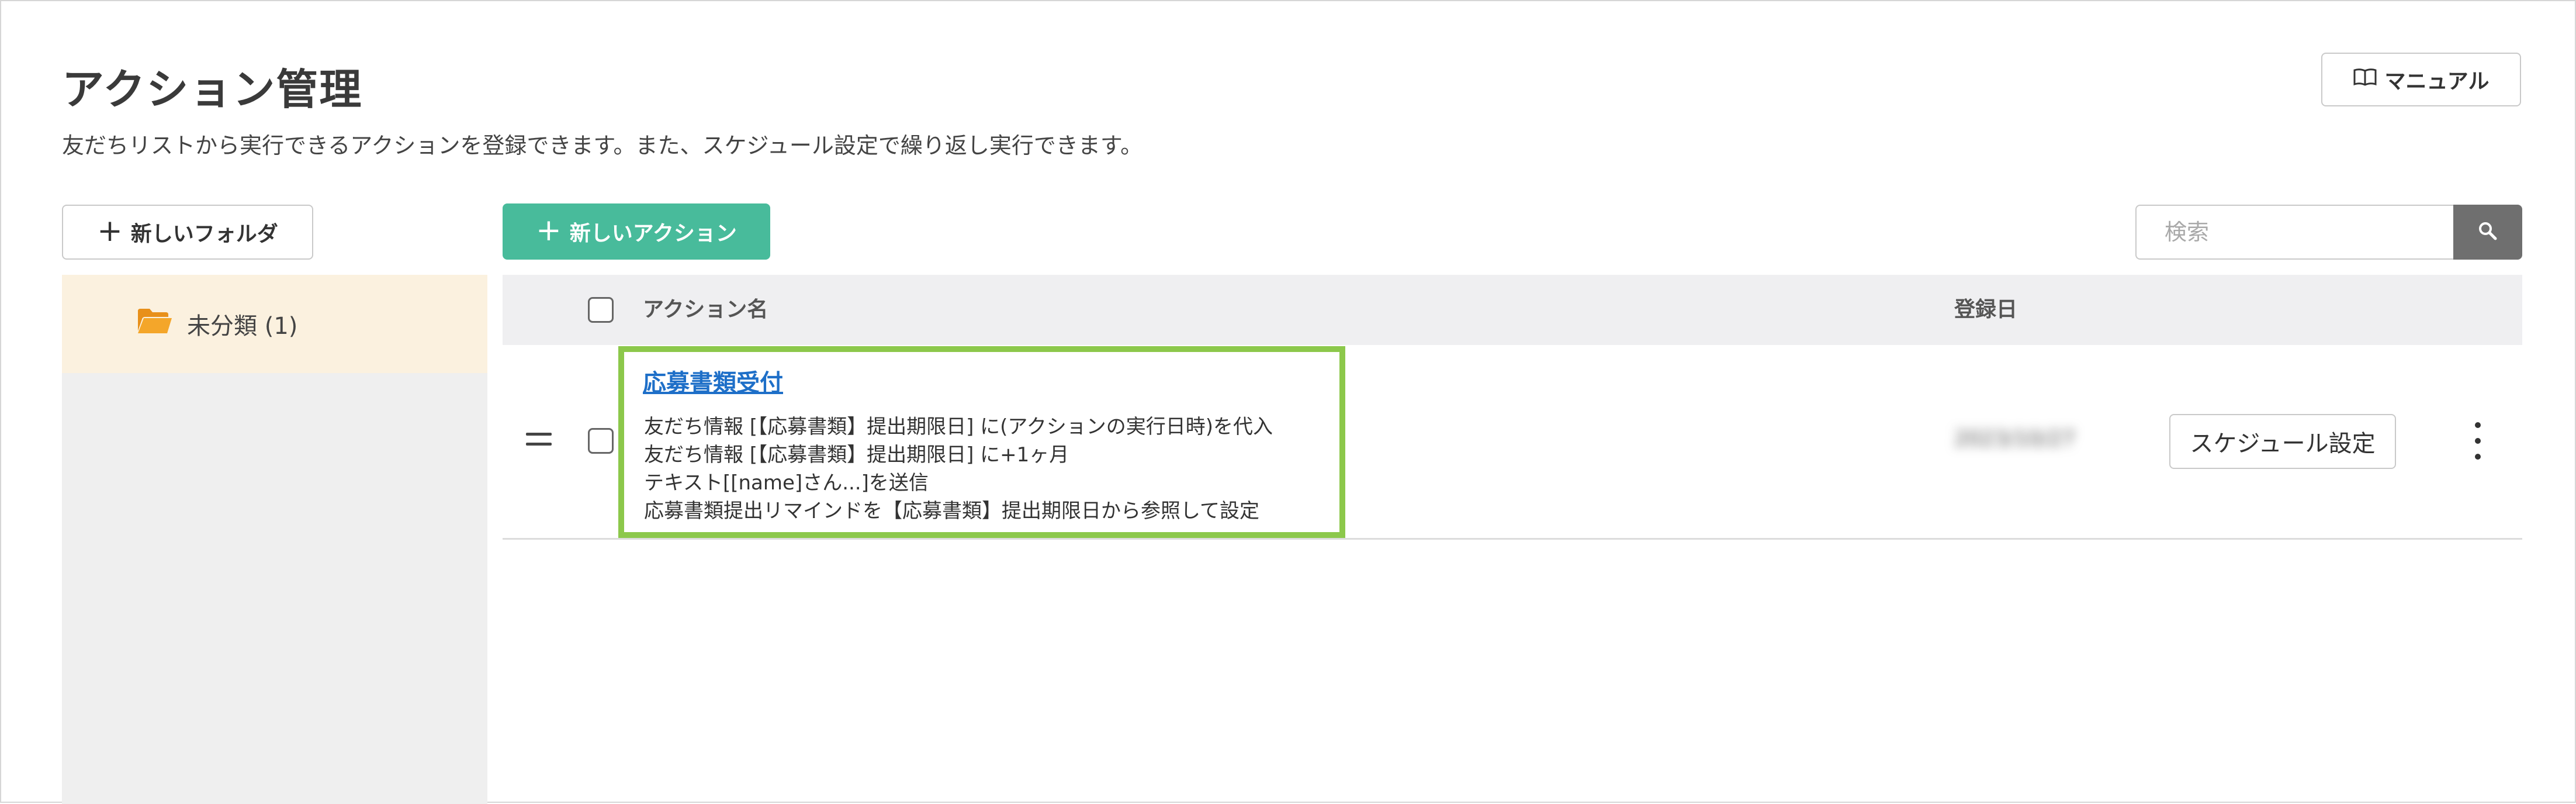 The width and height of the screenshot is (2576, 804). I want to click on folder-sidebar: 未分類 (1), so click(274, 539).